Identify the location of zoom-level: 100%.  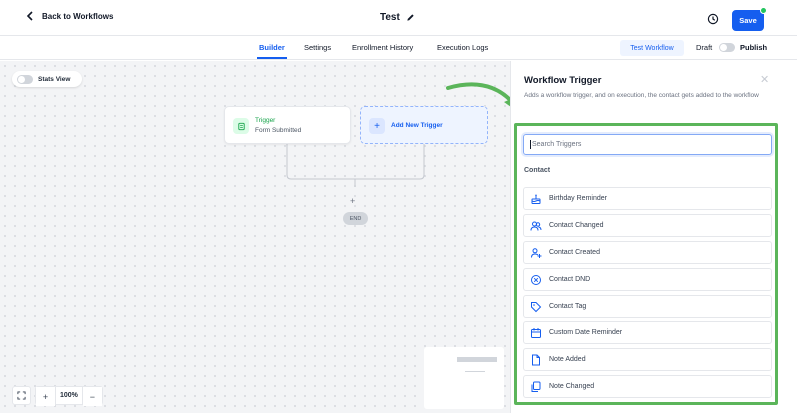
(69, 395).